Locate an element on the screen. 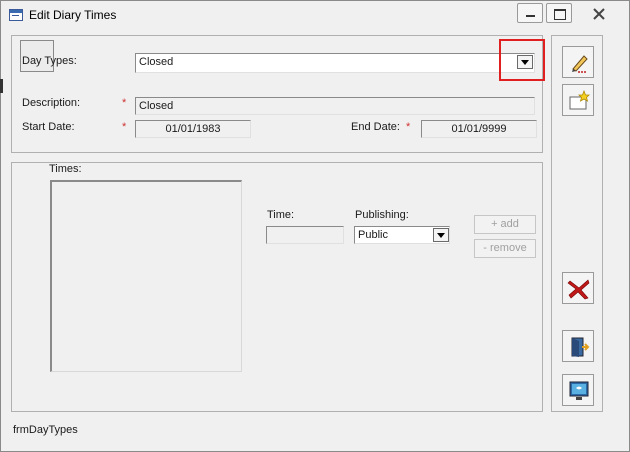 The height and width of the screenshot is (452, 630). start-date-field: 01/01/1983 is located at coordinates (193, 129).